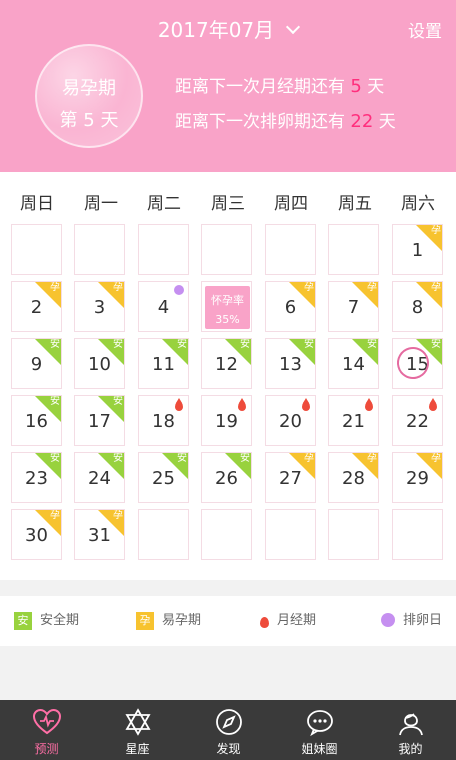  I want to click on calendar-day-31: 孕 31, so click(99, 534).